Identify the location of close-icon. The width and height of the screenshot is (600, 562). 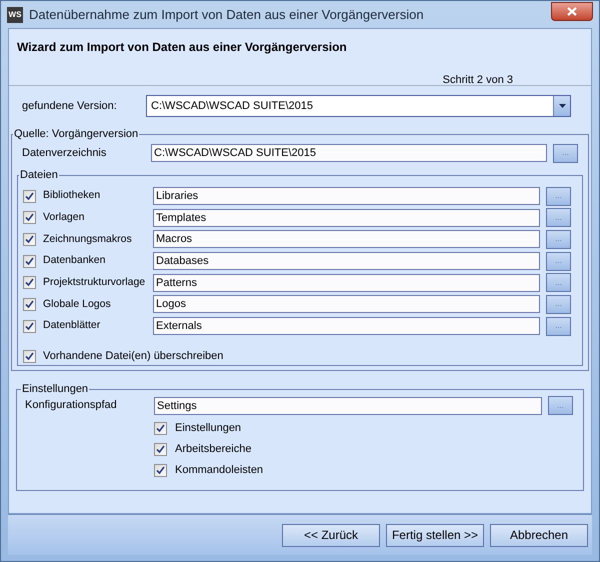
(572, 11).